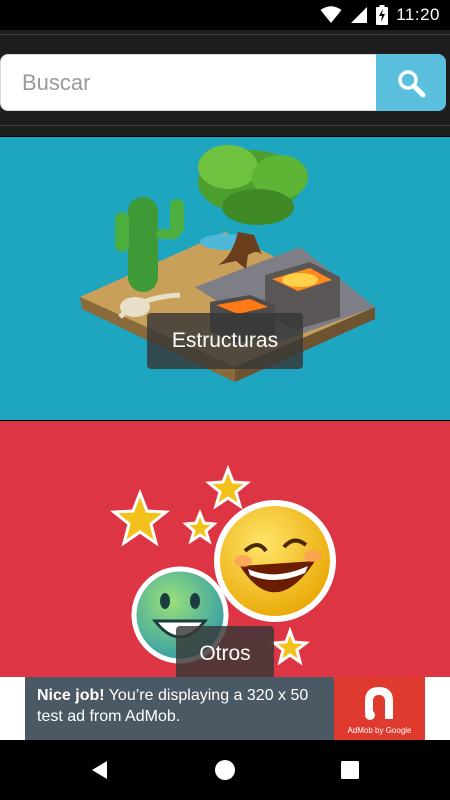  I want to click on search-input, so click(188, 82).